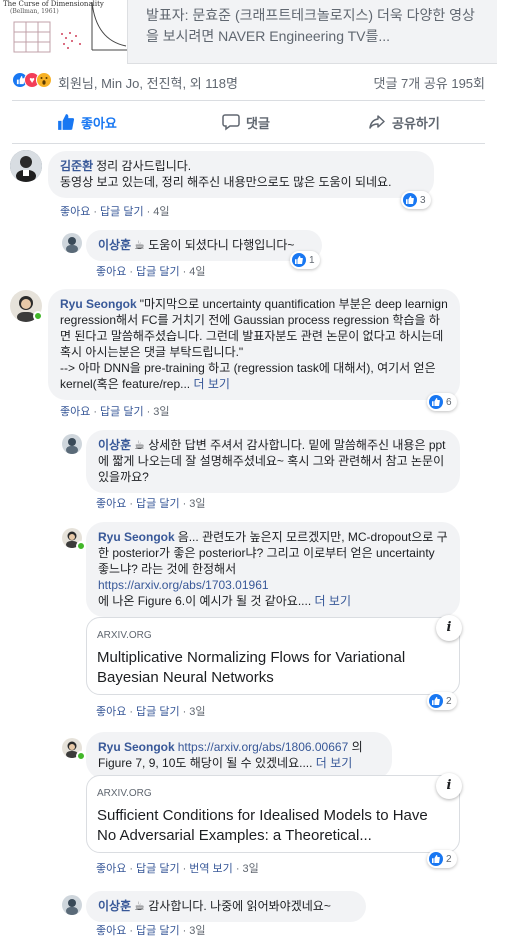  Describe the element at coordinates (377, 122) in the screenshot. I see `share-icon` at that location.